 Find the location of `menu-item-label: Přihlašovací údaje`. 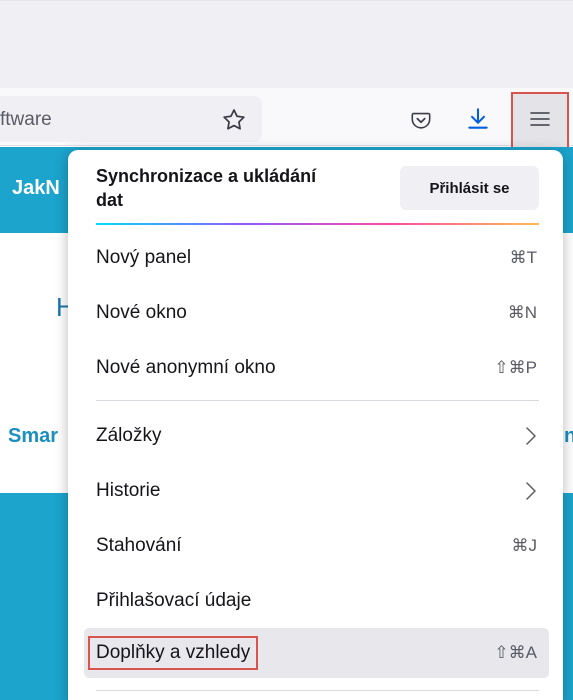

menu-item-label: Přihlašovací údaje is located at coordinates (174, 600).